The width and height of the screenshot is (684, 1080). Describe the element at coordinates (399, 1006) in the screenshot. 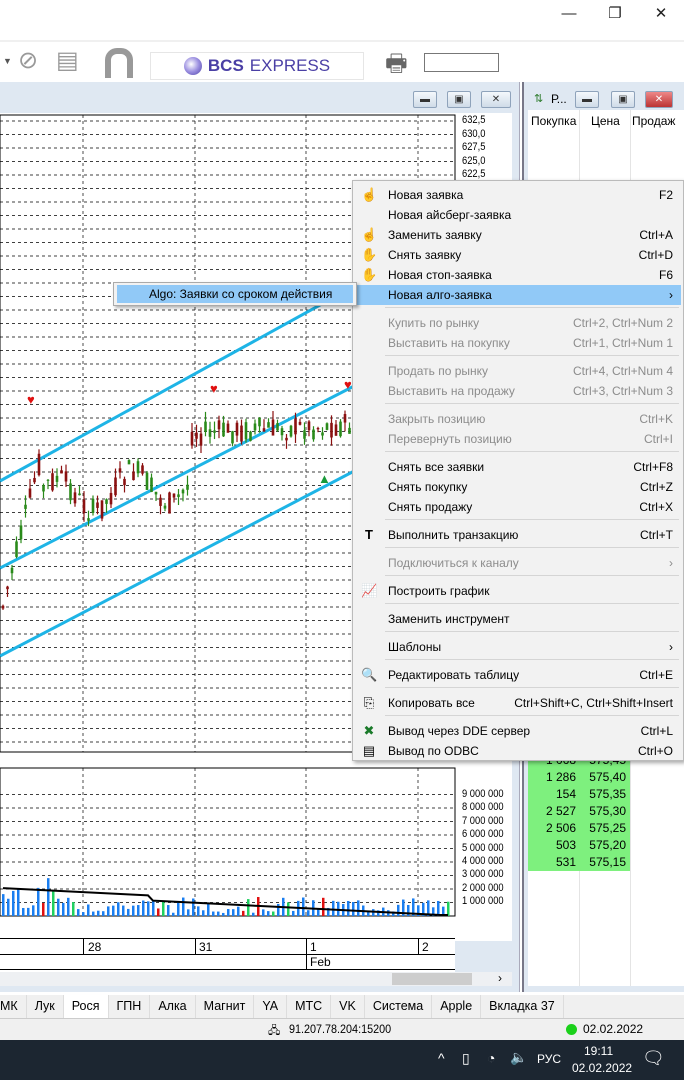

I see `tab-item: Система` at that location.